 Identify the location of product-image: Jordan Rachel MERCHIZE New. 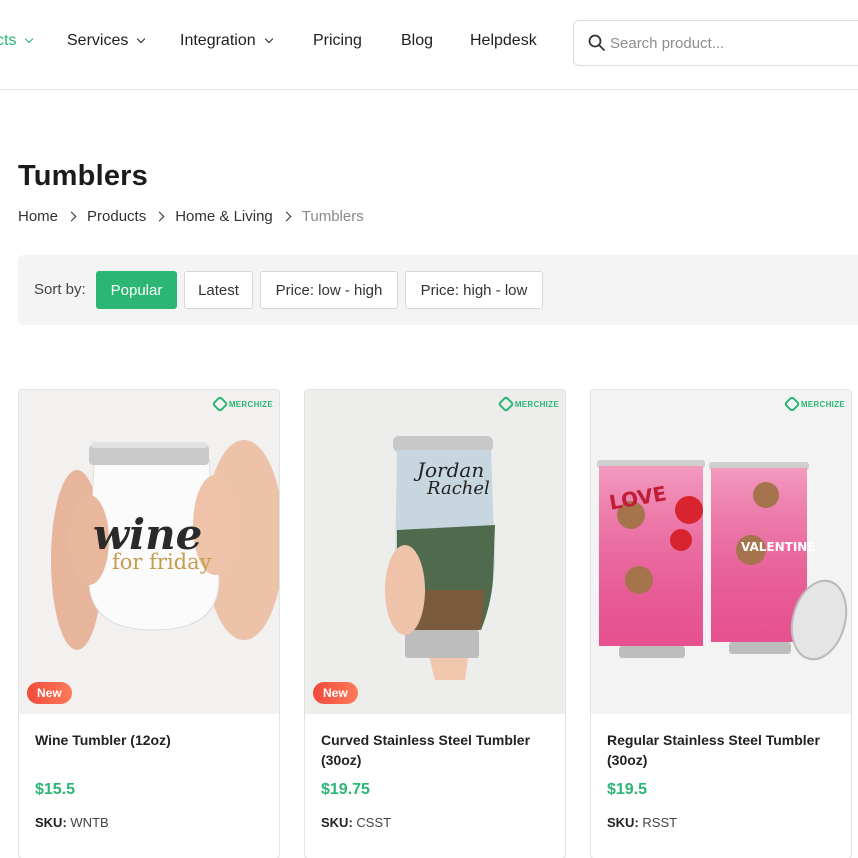
(435, 552).